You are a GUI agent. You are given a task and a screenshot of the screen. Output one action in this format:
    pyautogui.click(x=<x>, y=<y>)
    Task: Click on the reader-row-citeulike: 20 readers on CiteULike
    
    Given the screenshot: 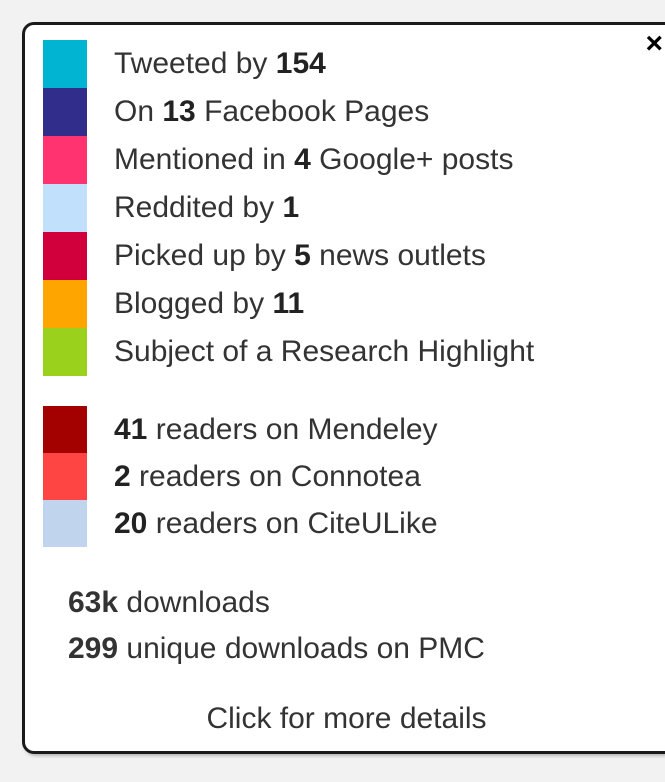 What is the action you would take?
    pyautogui.click(x=240, y=523)
    